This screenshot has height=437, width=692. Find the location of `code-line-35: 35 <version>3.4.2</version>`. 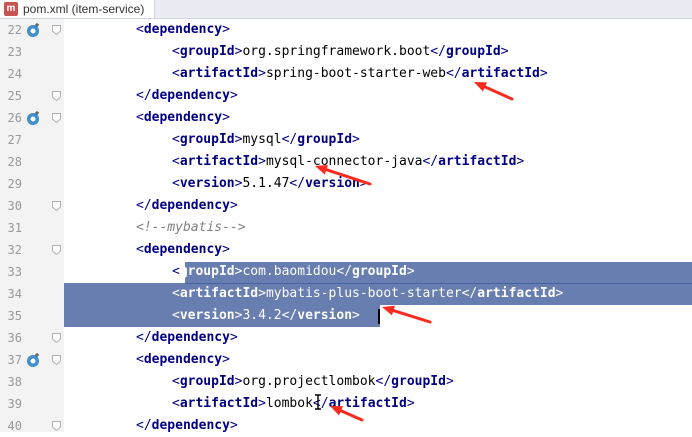

code-line-35: 35 <version>3.4.2</version> is located at coordinates (346, 316).